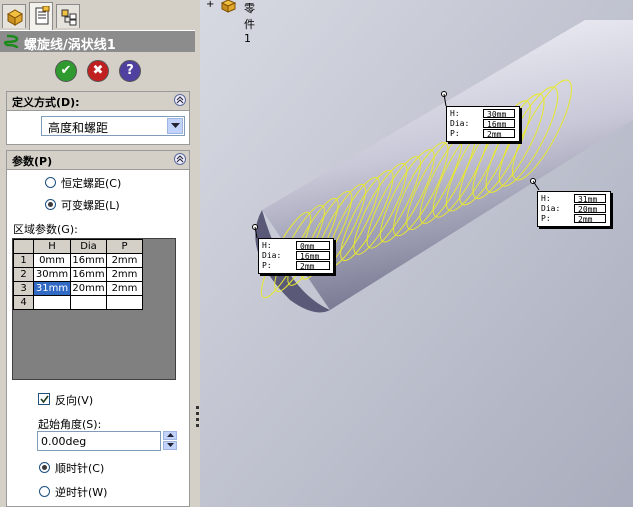  I want to click on chevron-up-icon, so click(170, 435).